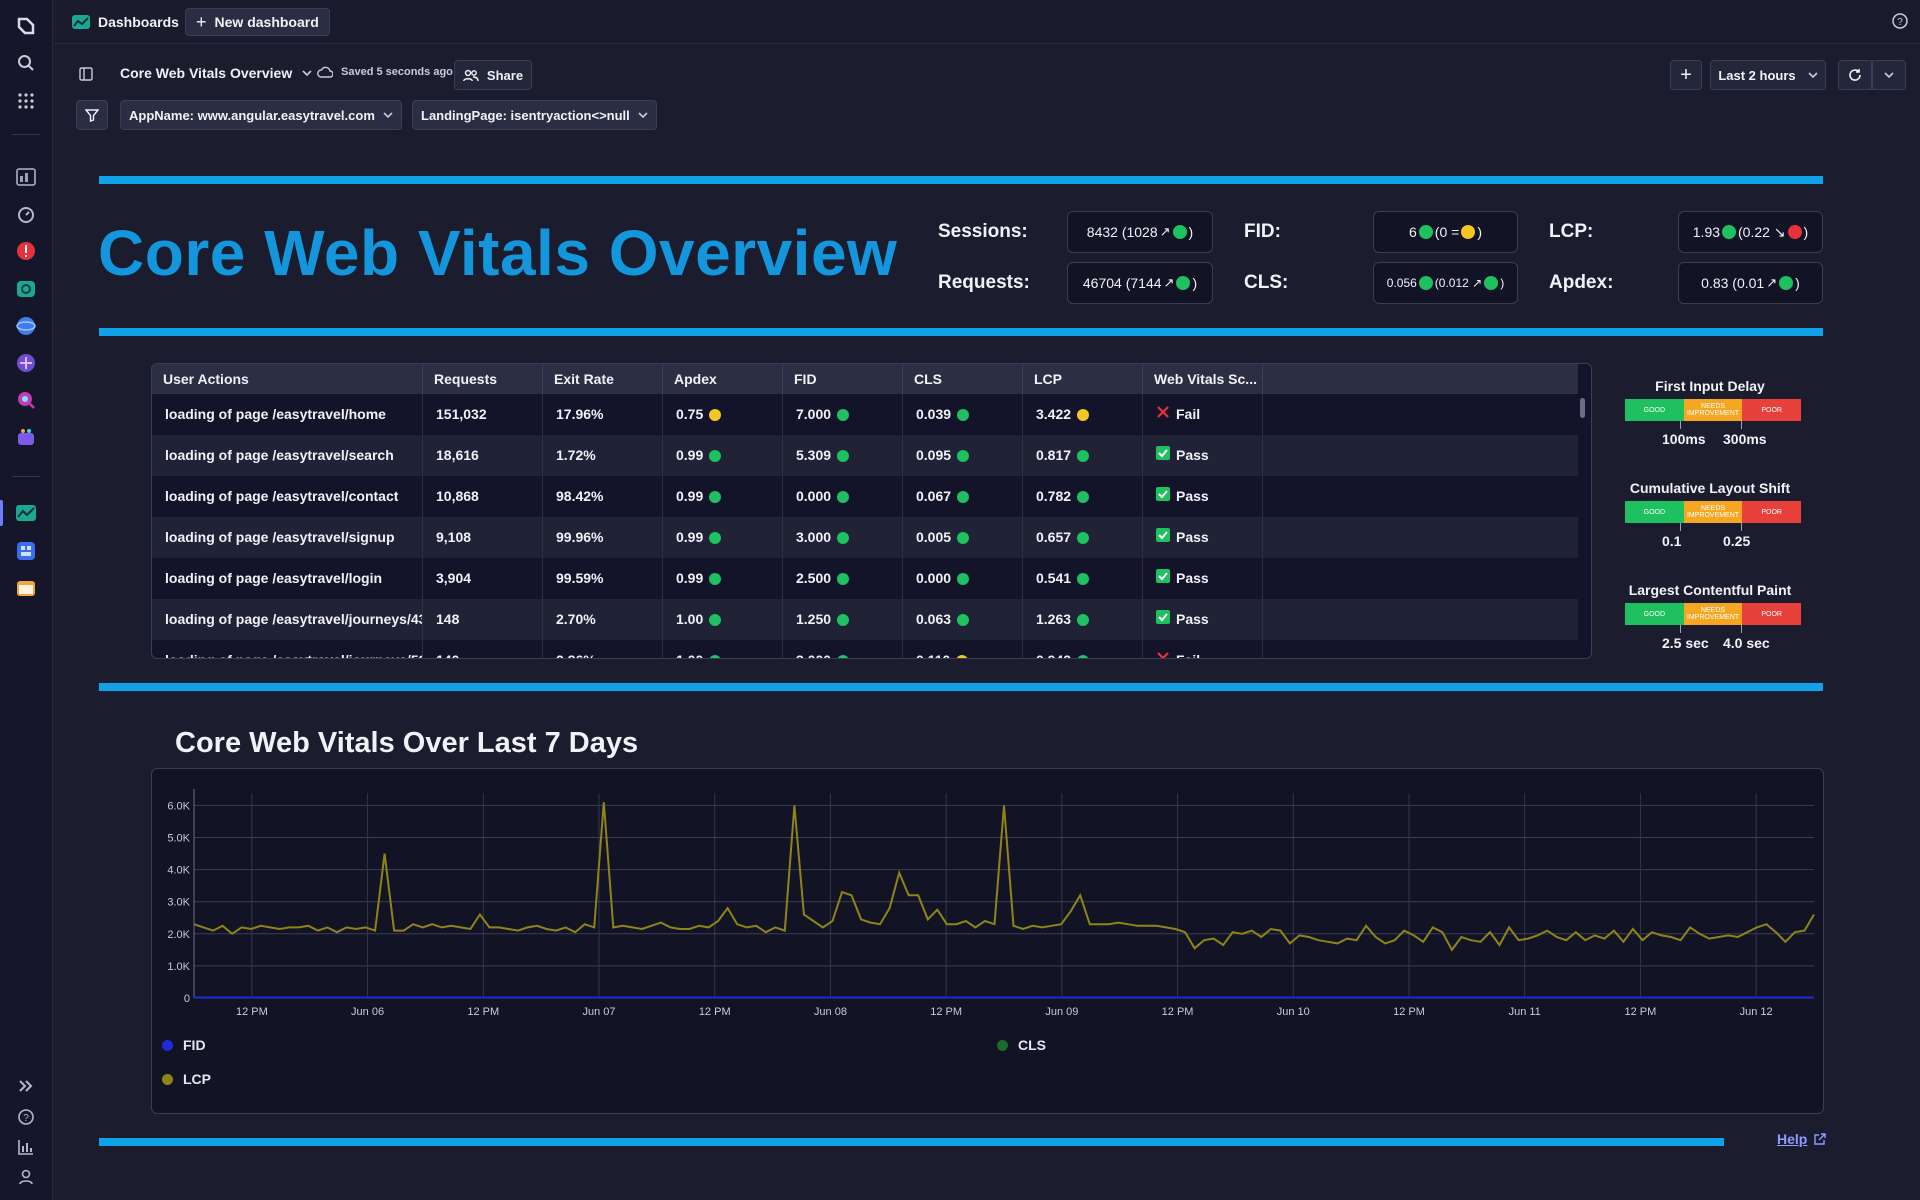 Image resolution: width=1920 pixels, height=1200 pixels. What do you see at coordinates (26, 289) in the screenshot?
I see `services-app-icon` at bounding box center [26, 289].